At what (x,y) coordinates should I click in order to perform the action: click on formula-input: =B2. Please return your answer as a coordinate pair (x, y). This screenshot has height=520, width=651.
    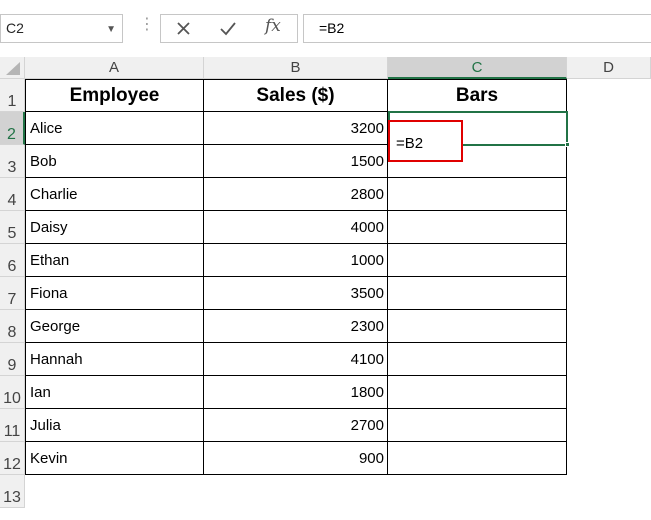
    Looking at the image, I should click on (477, 28).